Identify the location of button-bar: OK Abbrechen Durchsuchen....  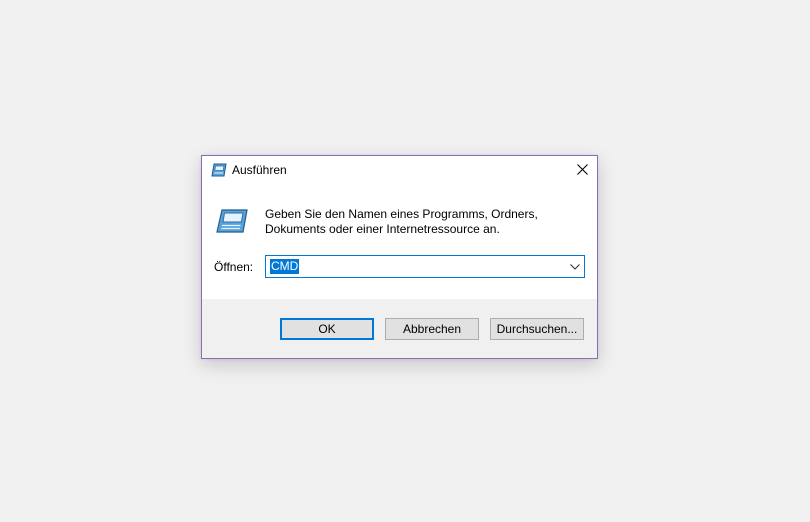
(399, 328).